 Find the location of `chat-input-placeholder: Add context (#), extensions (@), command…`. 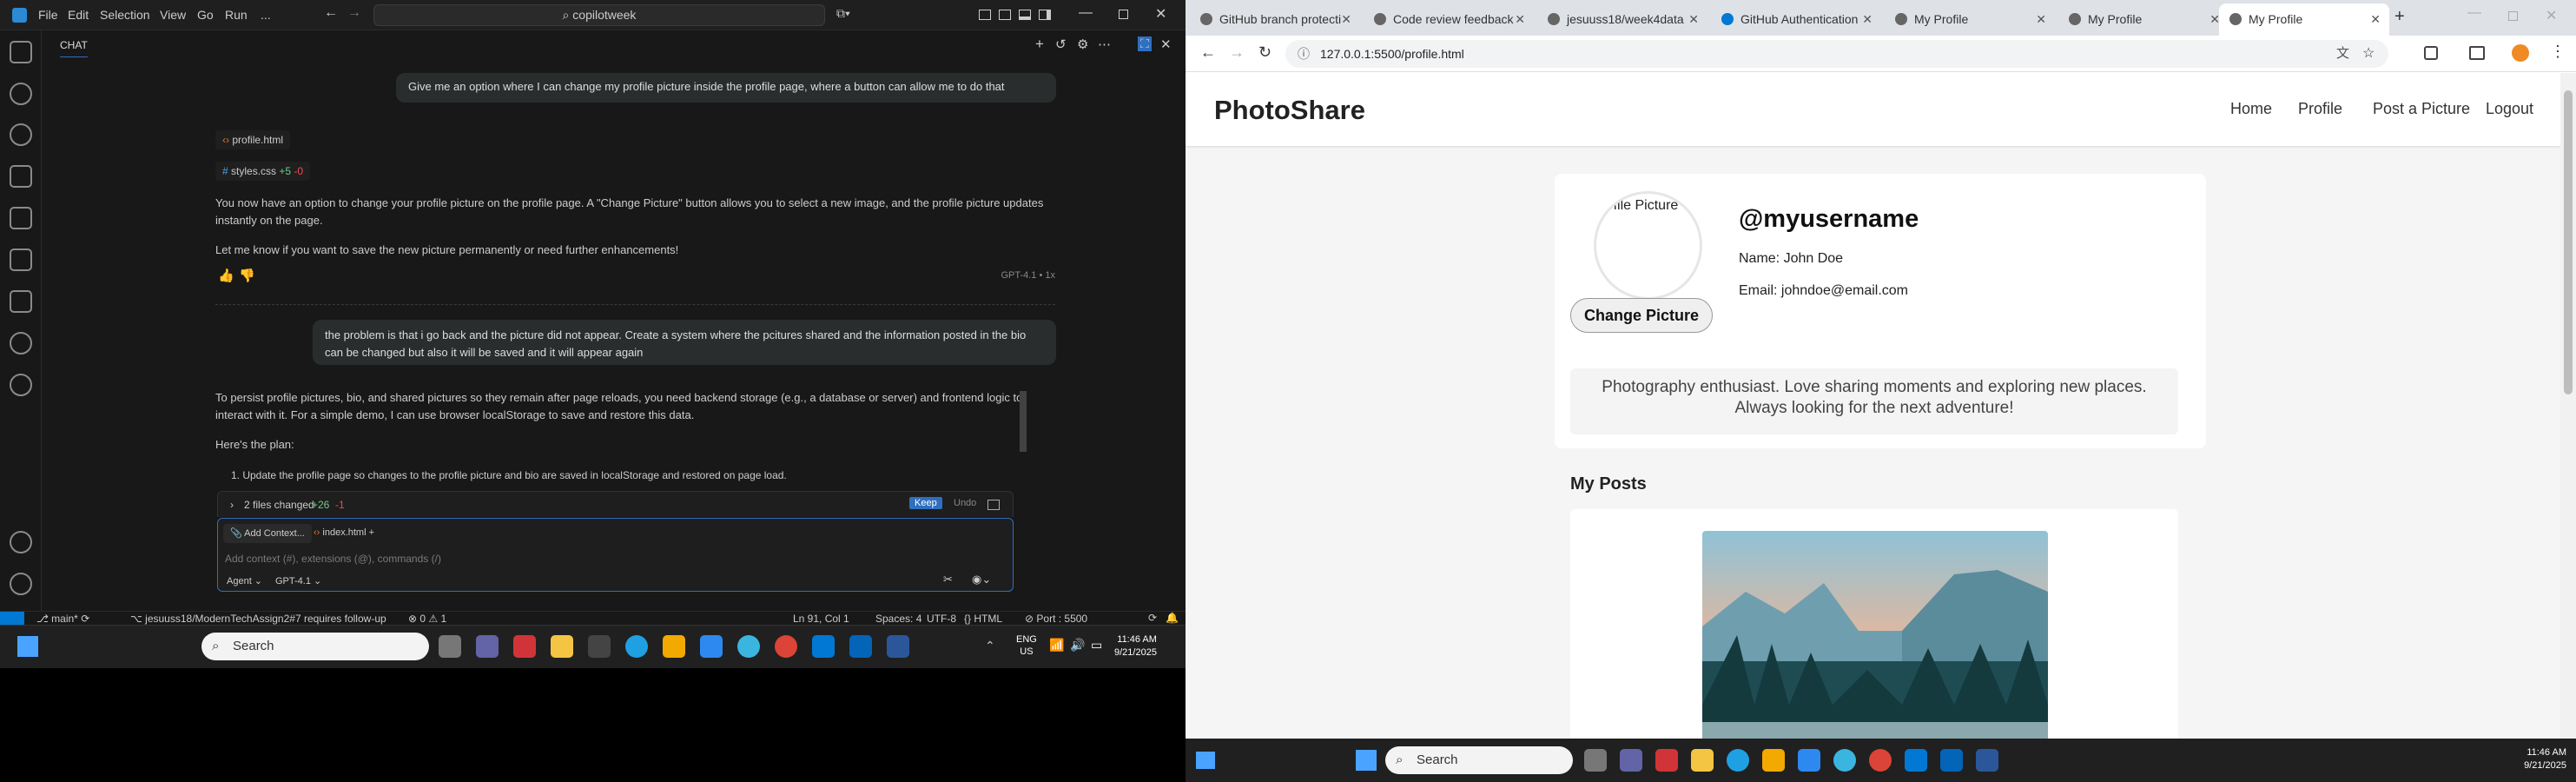

chat-input-placeholder: Add context (#), extensions (@), command… is located at coordinates (333, 559).